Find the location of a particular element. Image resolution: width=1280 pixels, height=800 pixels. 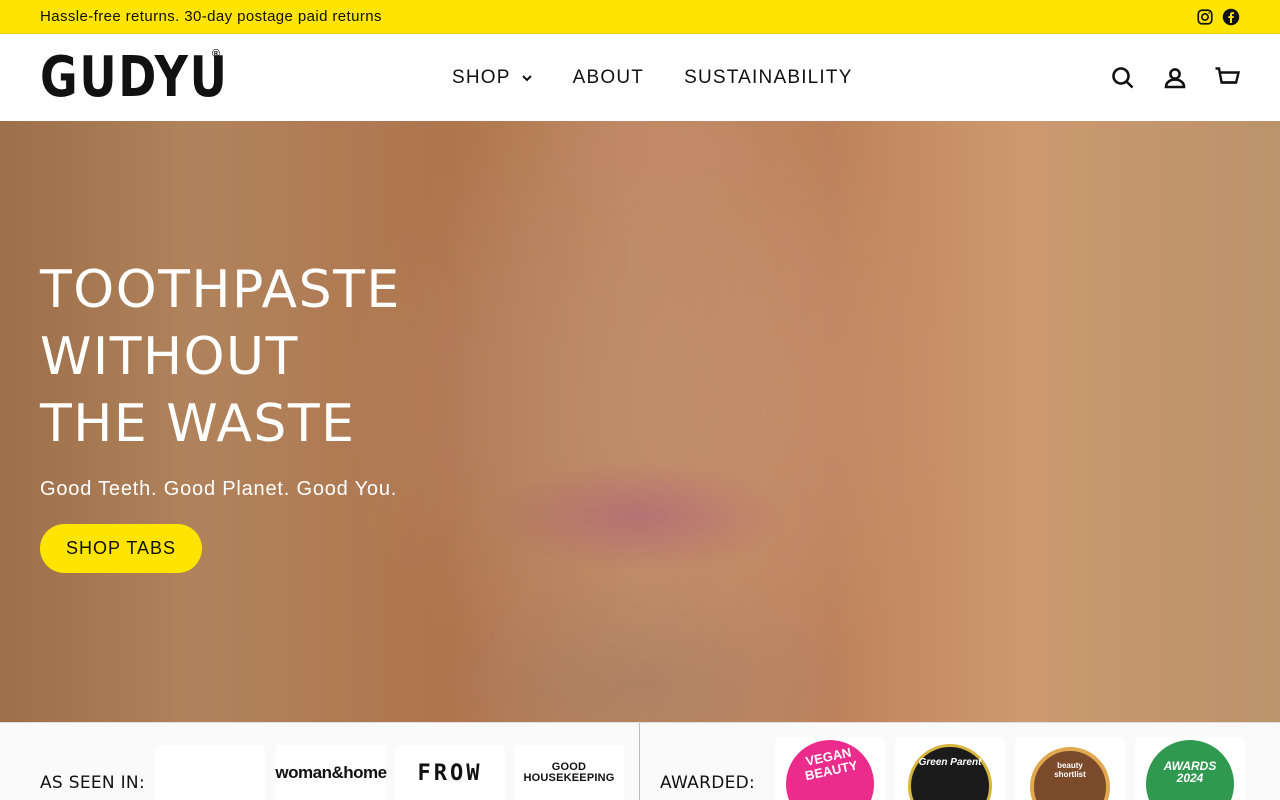

nav-sustainability: SUSTAINABILITY is located at coordinates (768, 78).